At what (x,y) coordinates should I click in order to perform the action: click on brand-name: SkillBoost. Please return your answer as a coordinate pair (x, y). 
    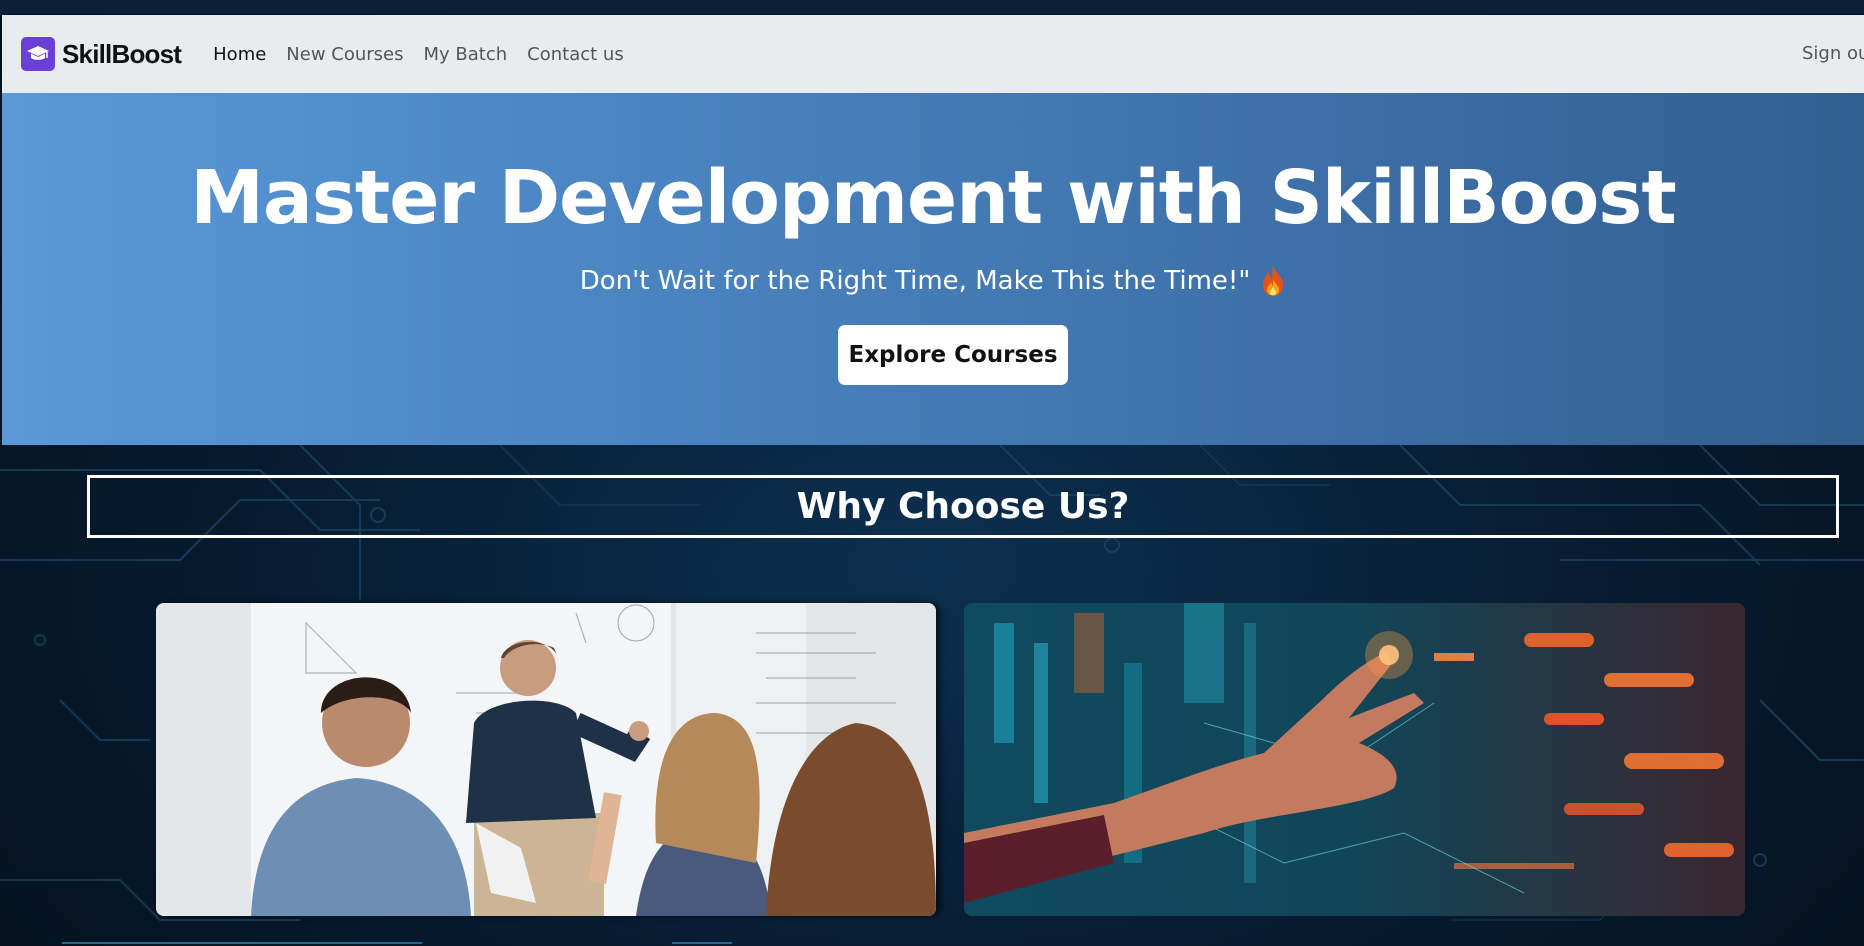
    Looking at the image, I should click on (122, 53).